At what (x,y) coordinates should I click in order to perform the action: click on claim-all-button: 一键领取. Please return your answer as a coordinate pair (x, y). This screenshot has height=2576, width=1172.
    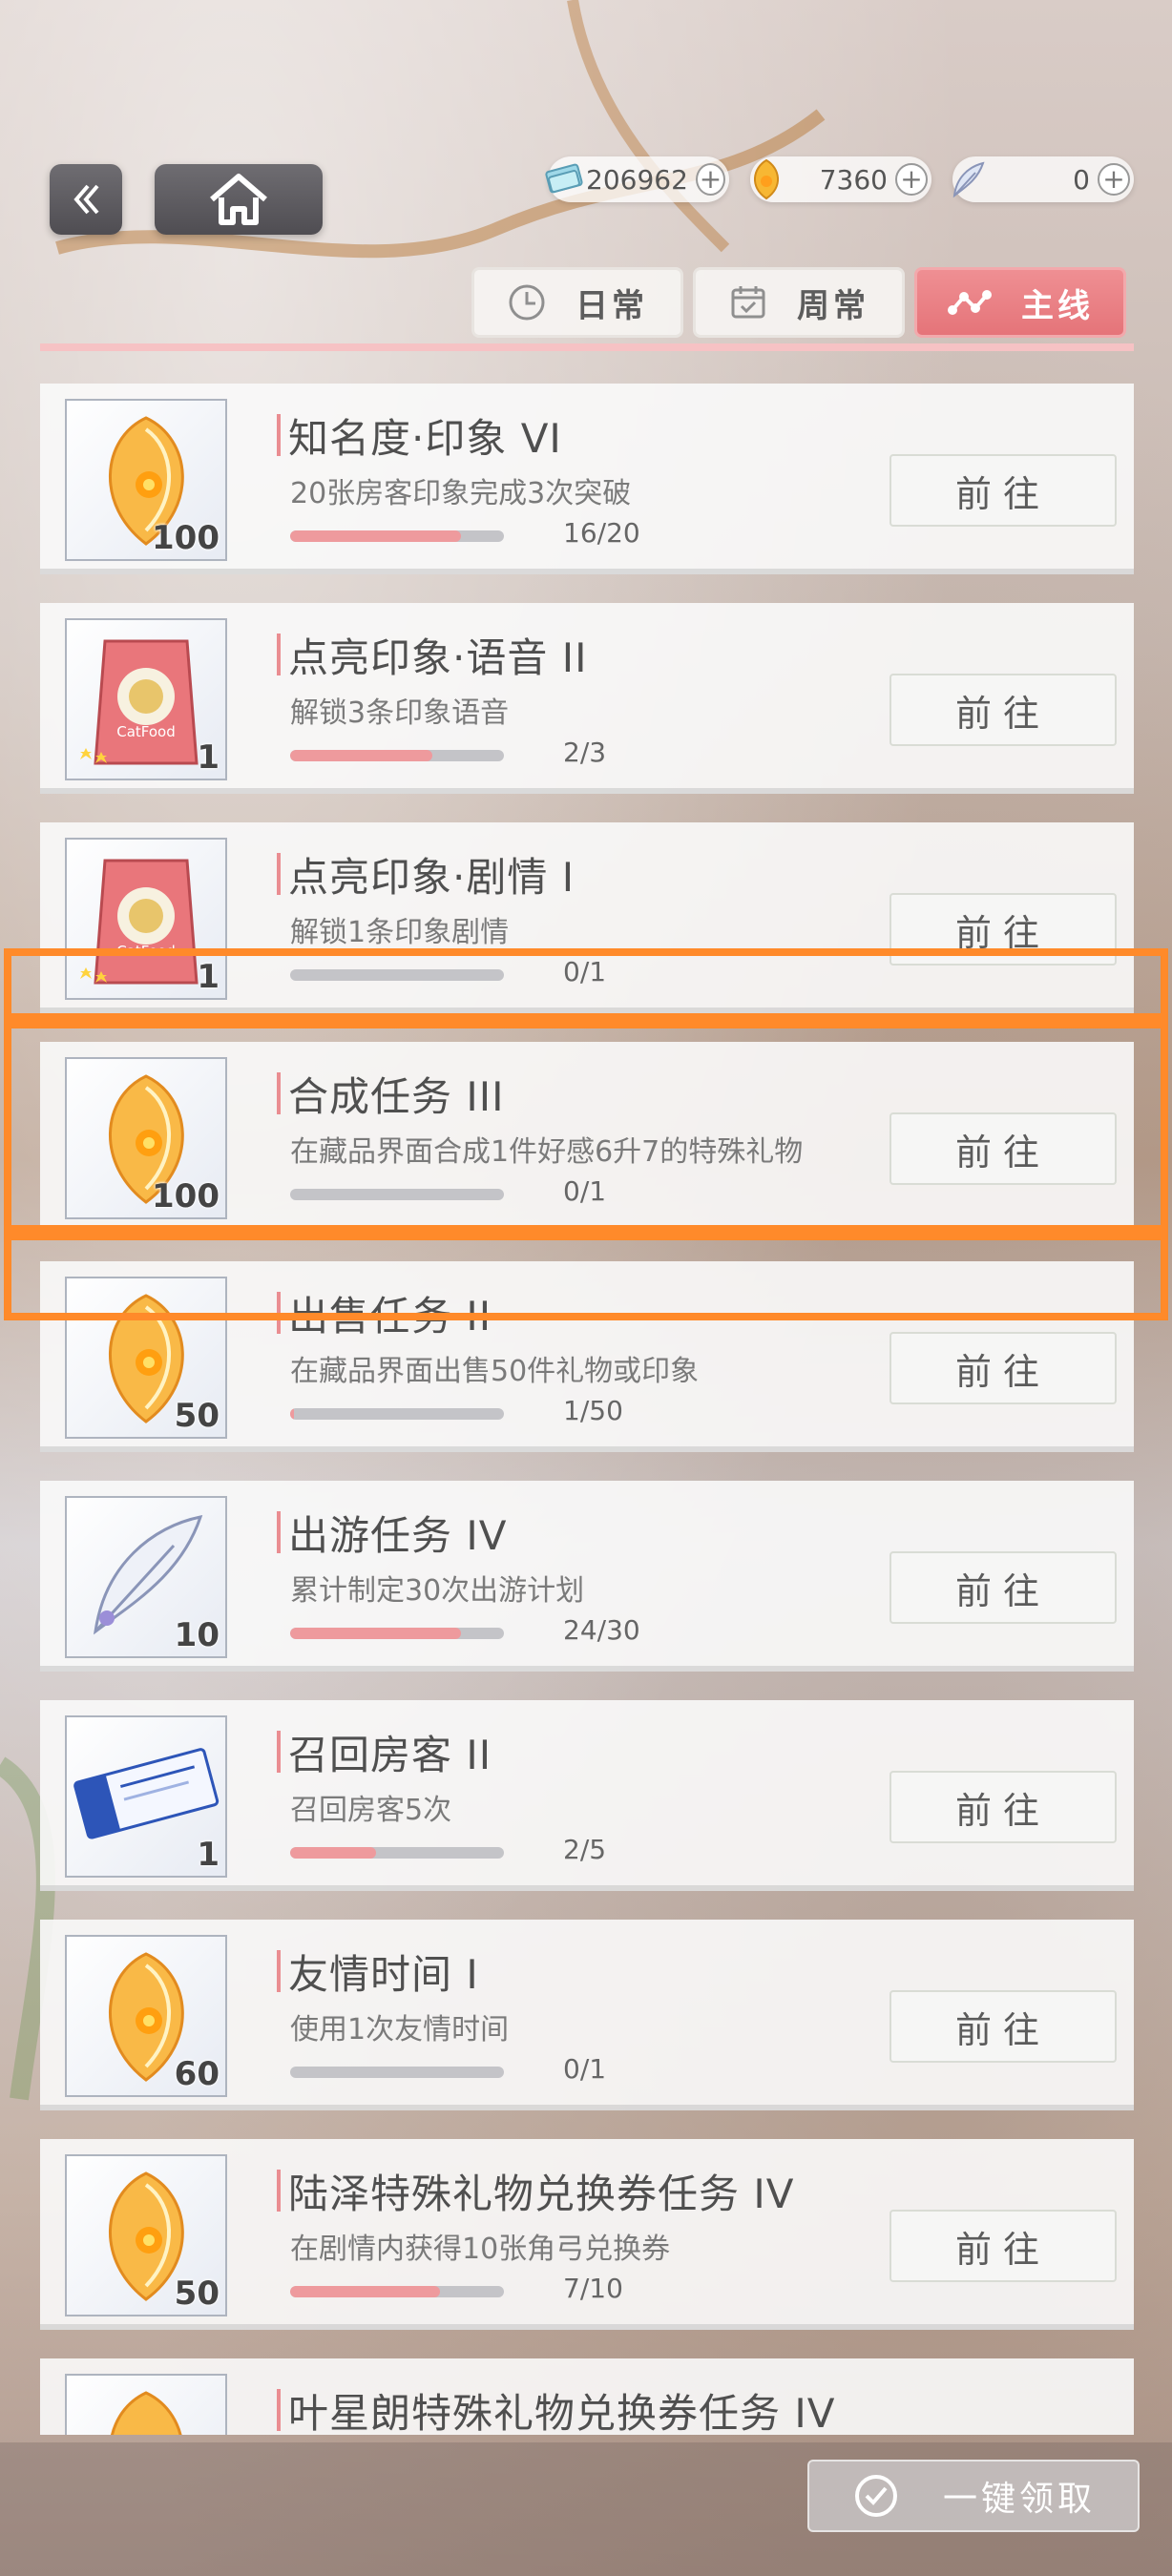
    Looking at the image, I should click on (973, 2496).